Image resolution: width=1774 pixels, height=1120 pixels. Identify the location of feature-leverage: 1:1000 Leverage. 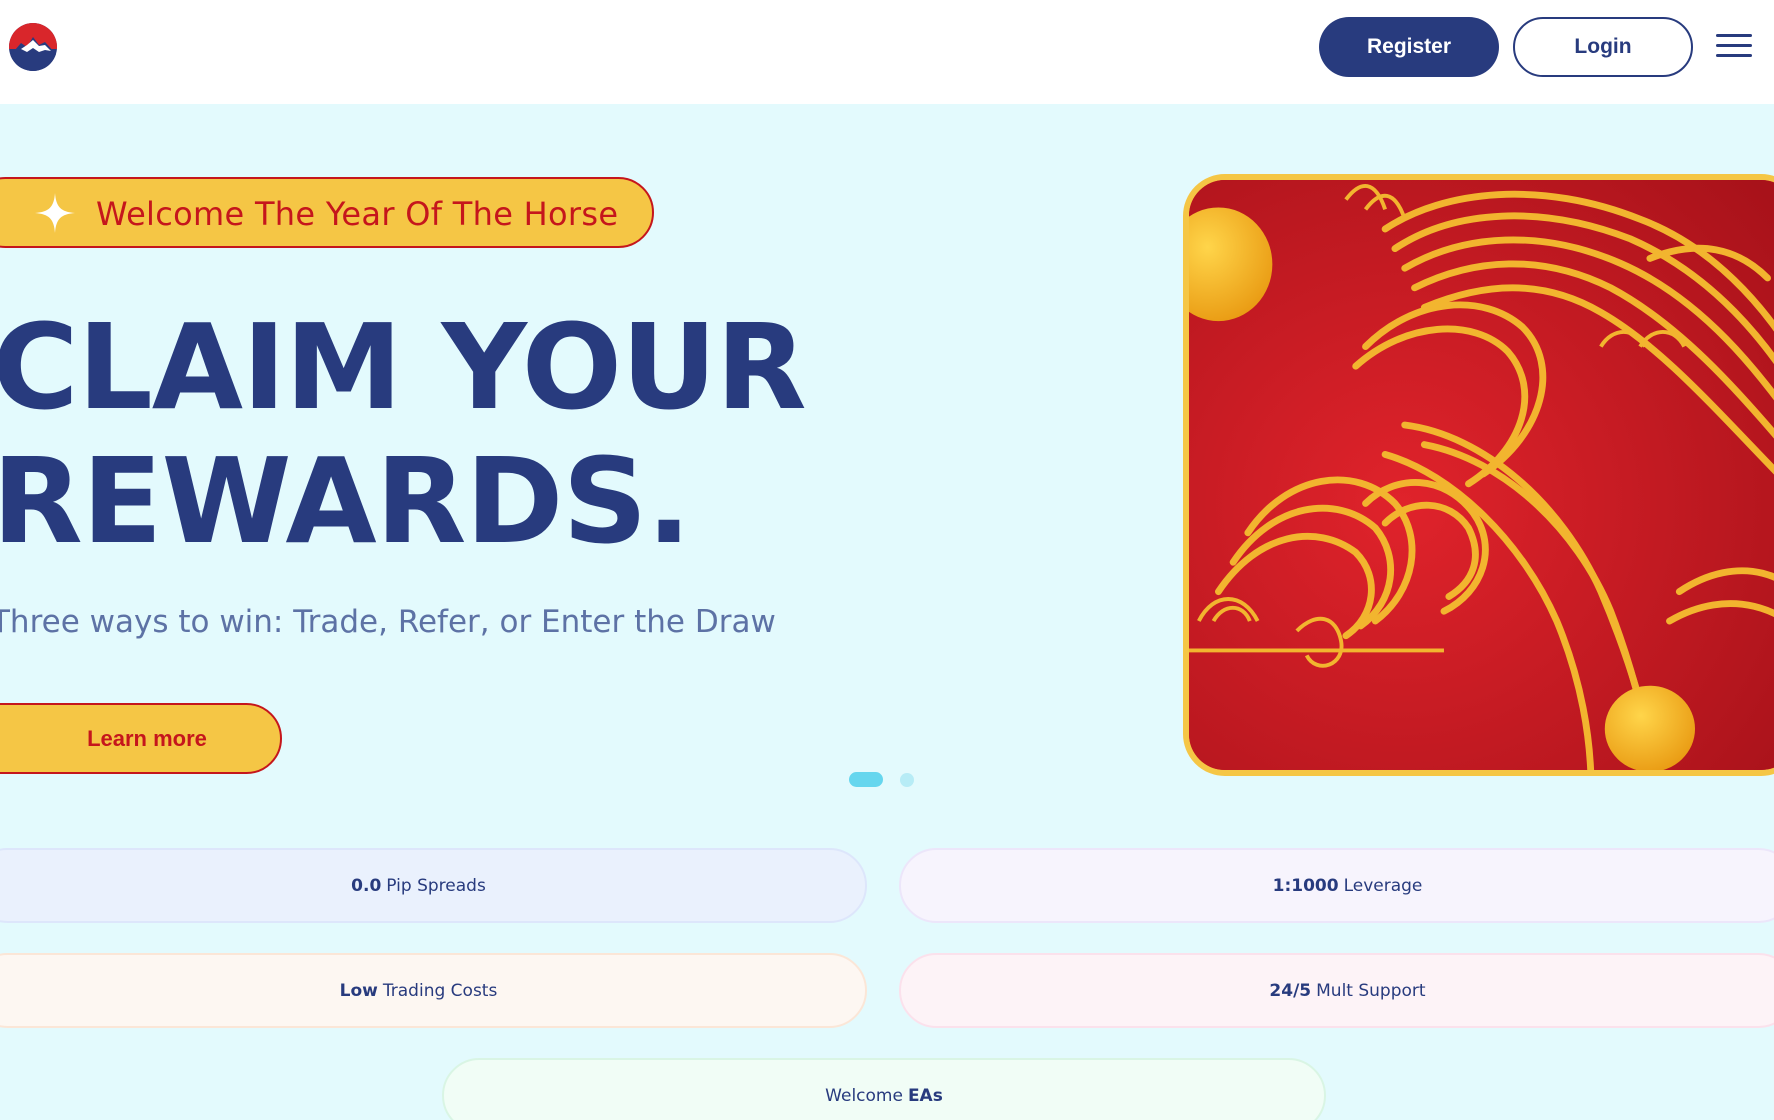
(1336, 885).